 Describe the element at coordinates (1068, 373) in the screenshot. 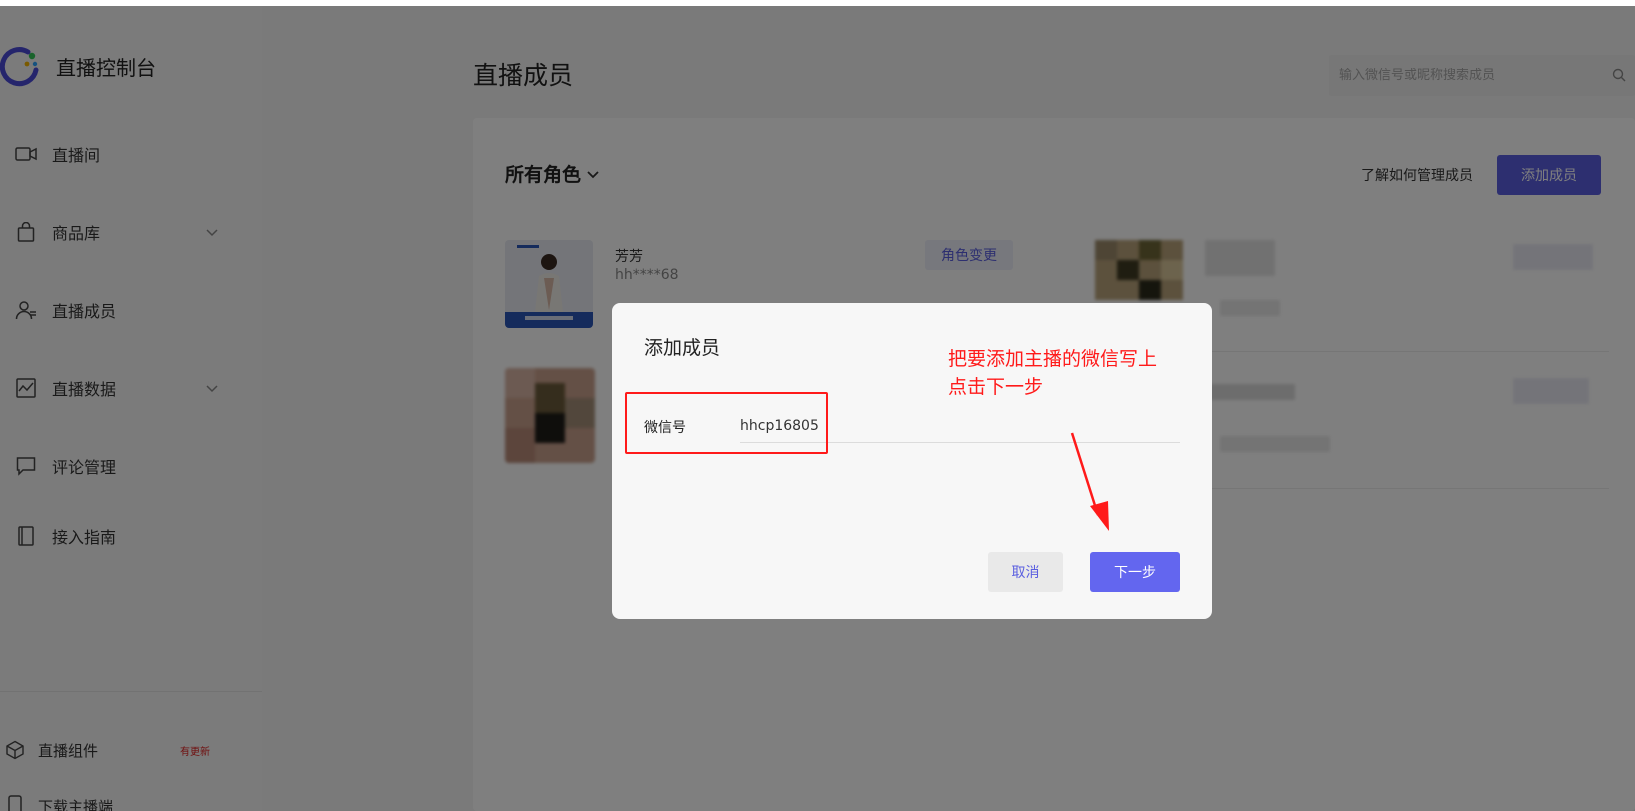

I see `instruction-annotation: 把要添加主播的微信写上 点击下一步` at that location.